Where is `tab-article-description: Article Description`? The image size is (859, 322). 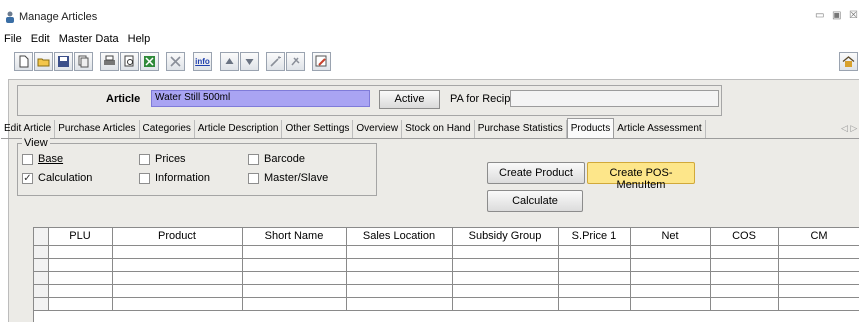 tab-article-description: Article Description is located at coordinates (239, 129).